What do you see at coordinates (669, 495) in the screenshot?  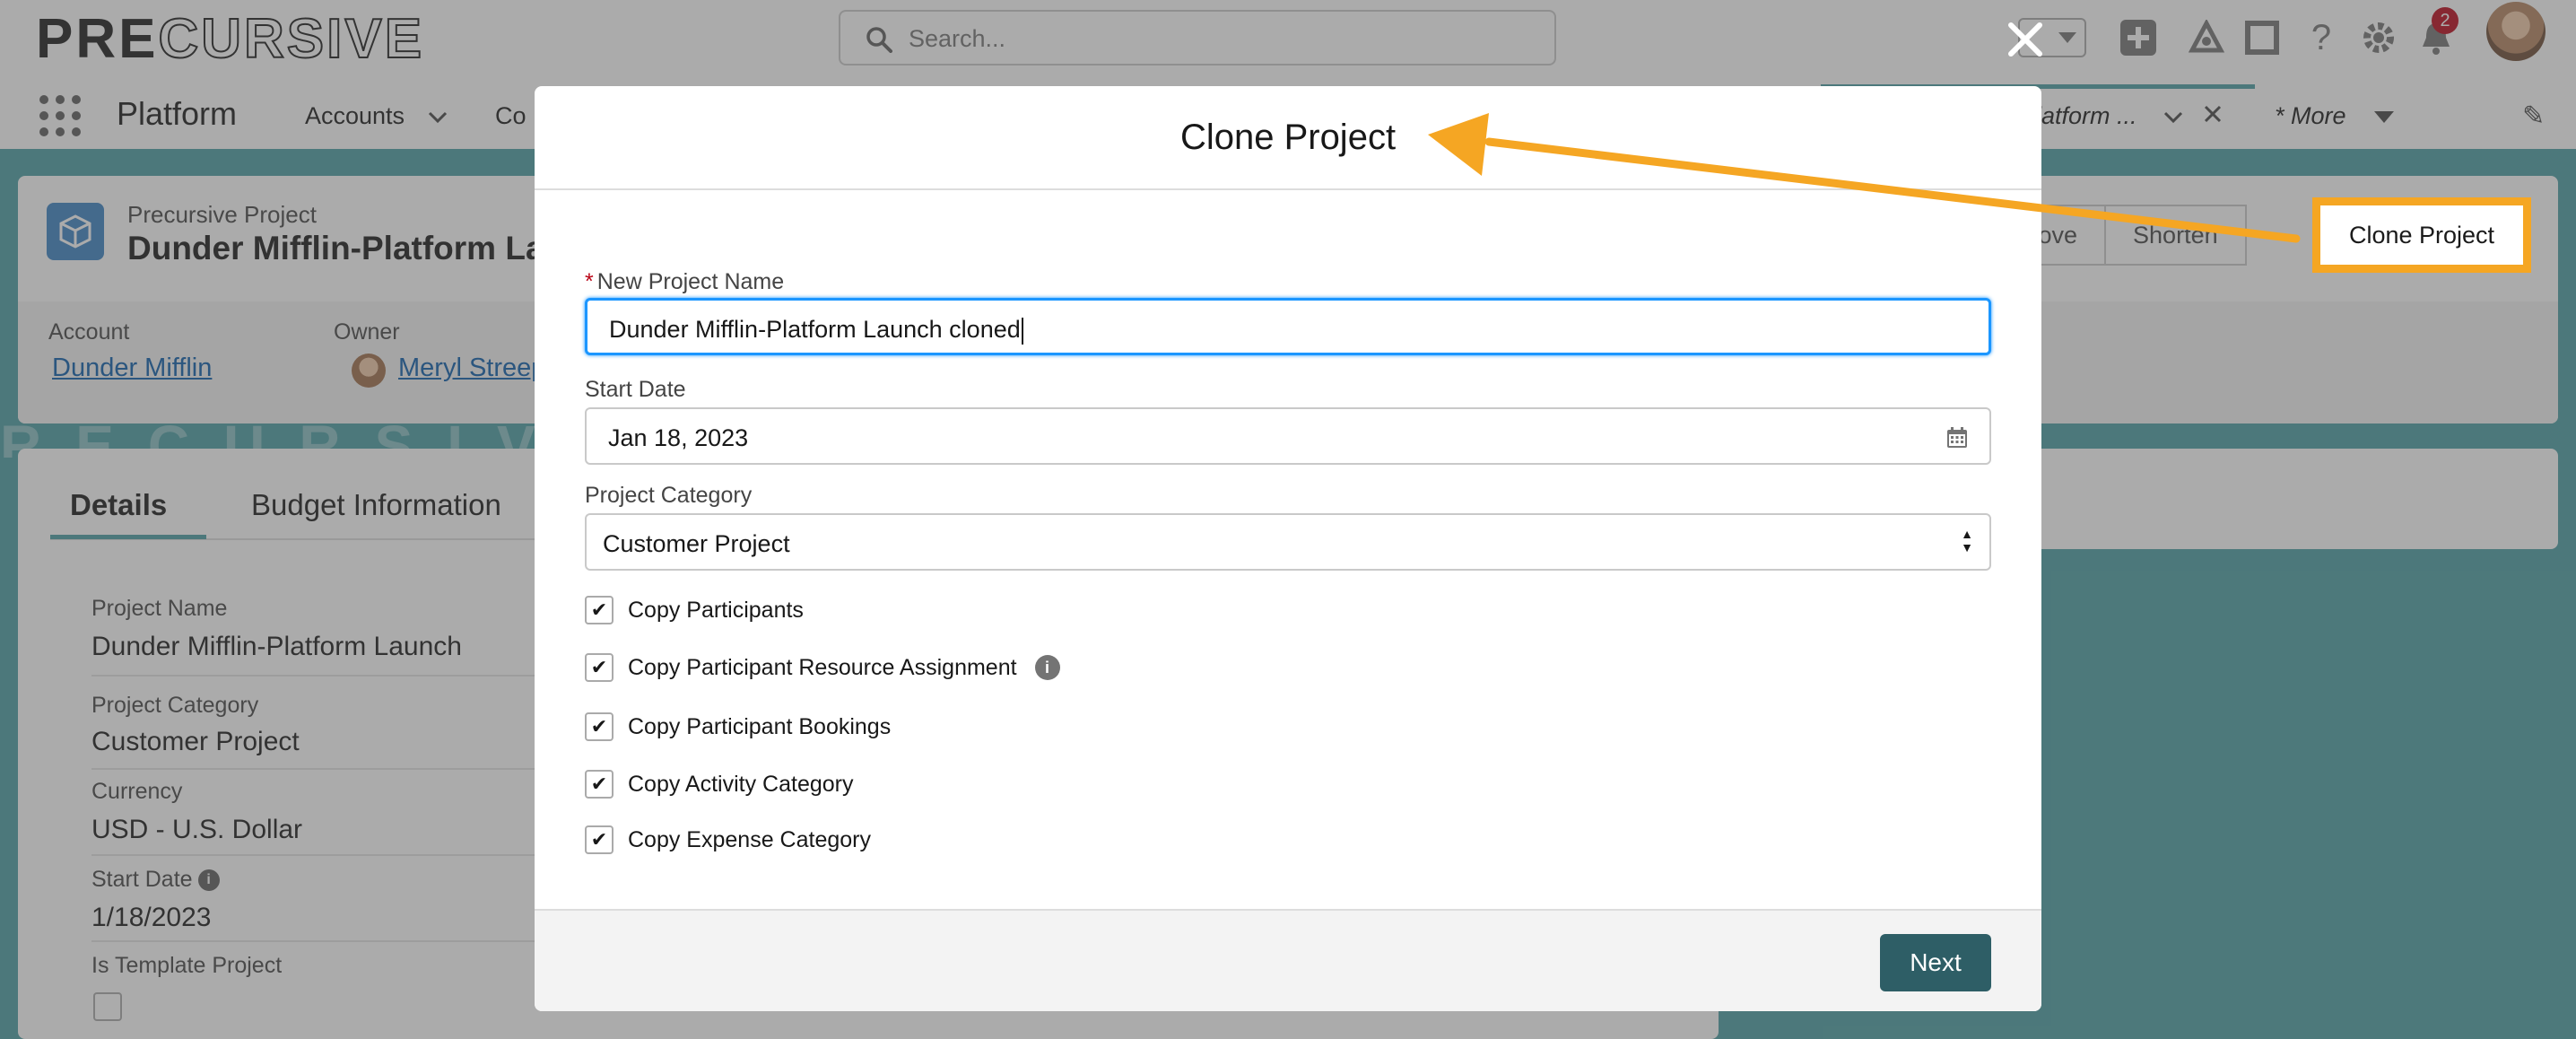 I see `project-category-label: Project Category` at bounding box center [669, 495].